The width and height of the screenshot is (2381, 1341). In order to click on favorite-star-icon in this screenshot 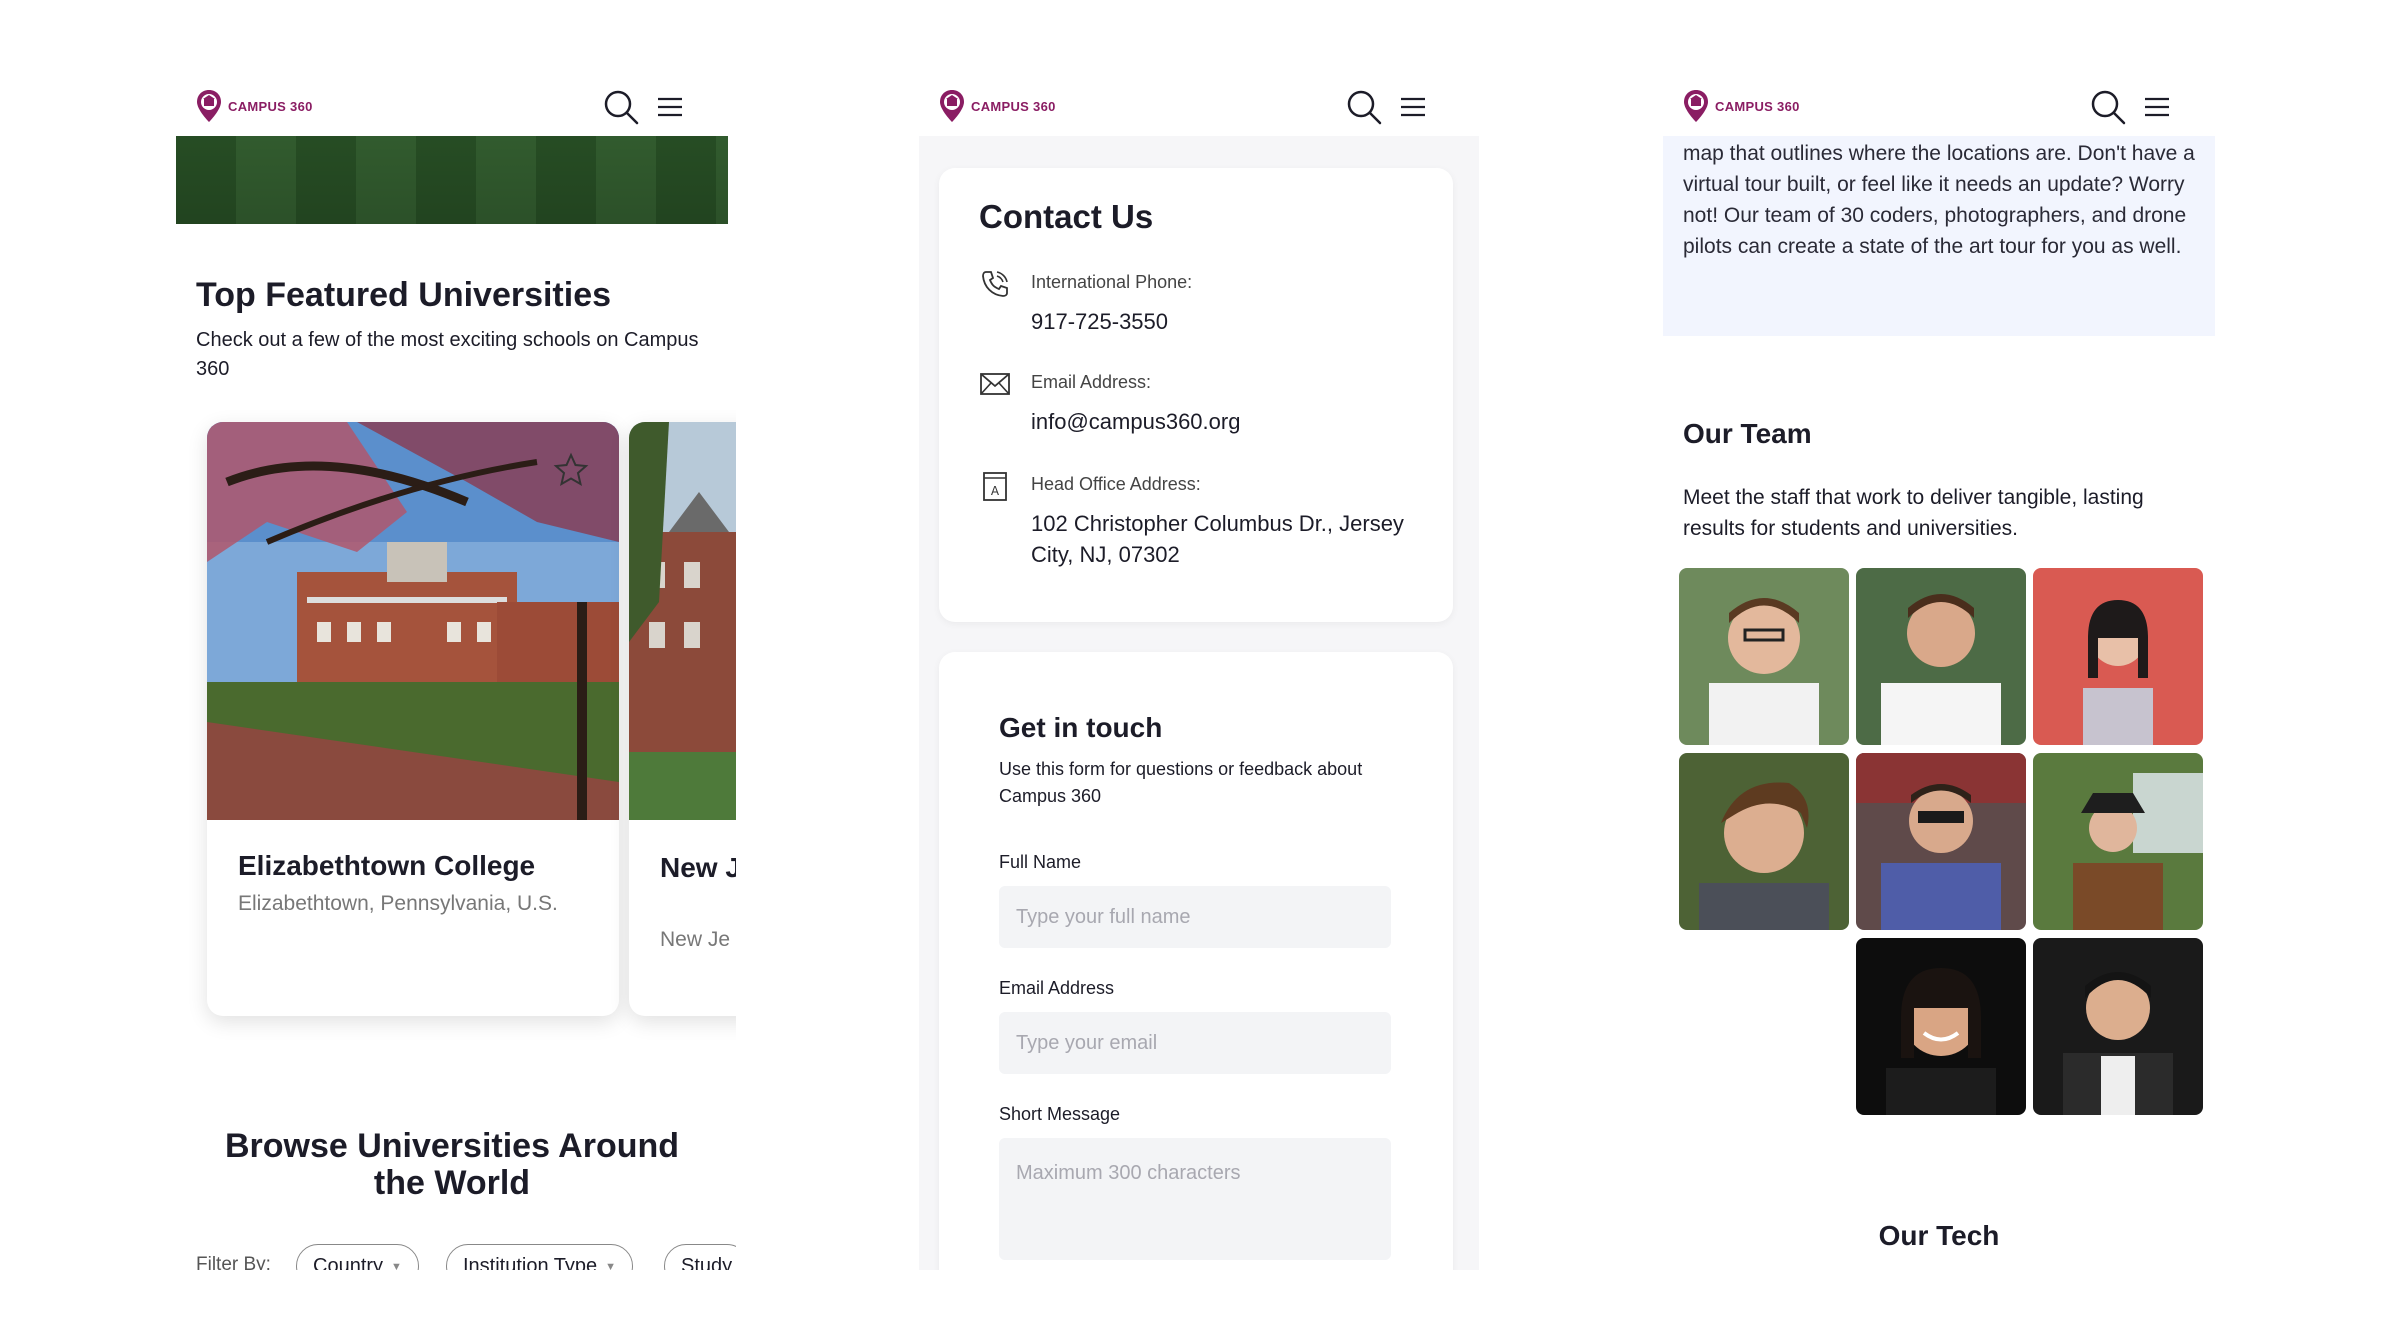, I will do `click(571, 470)`.